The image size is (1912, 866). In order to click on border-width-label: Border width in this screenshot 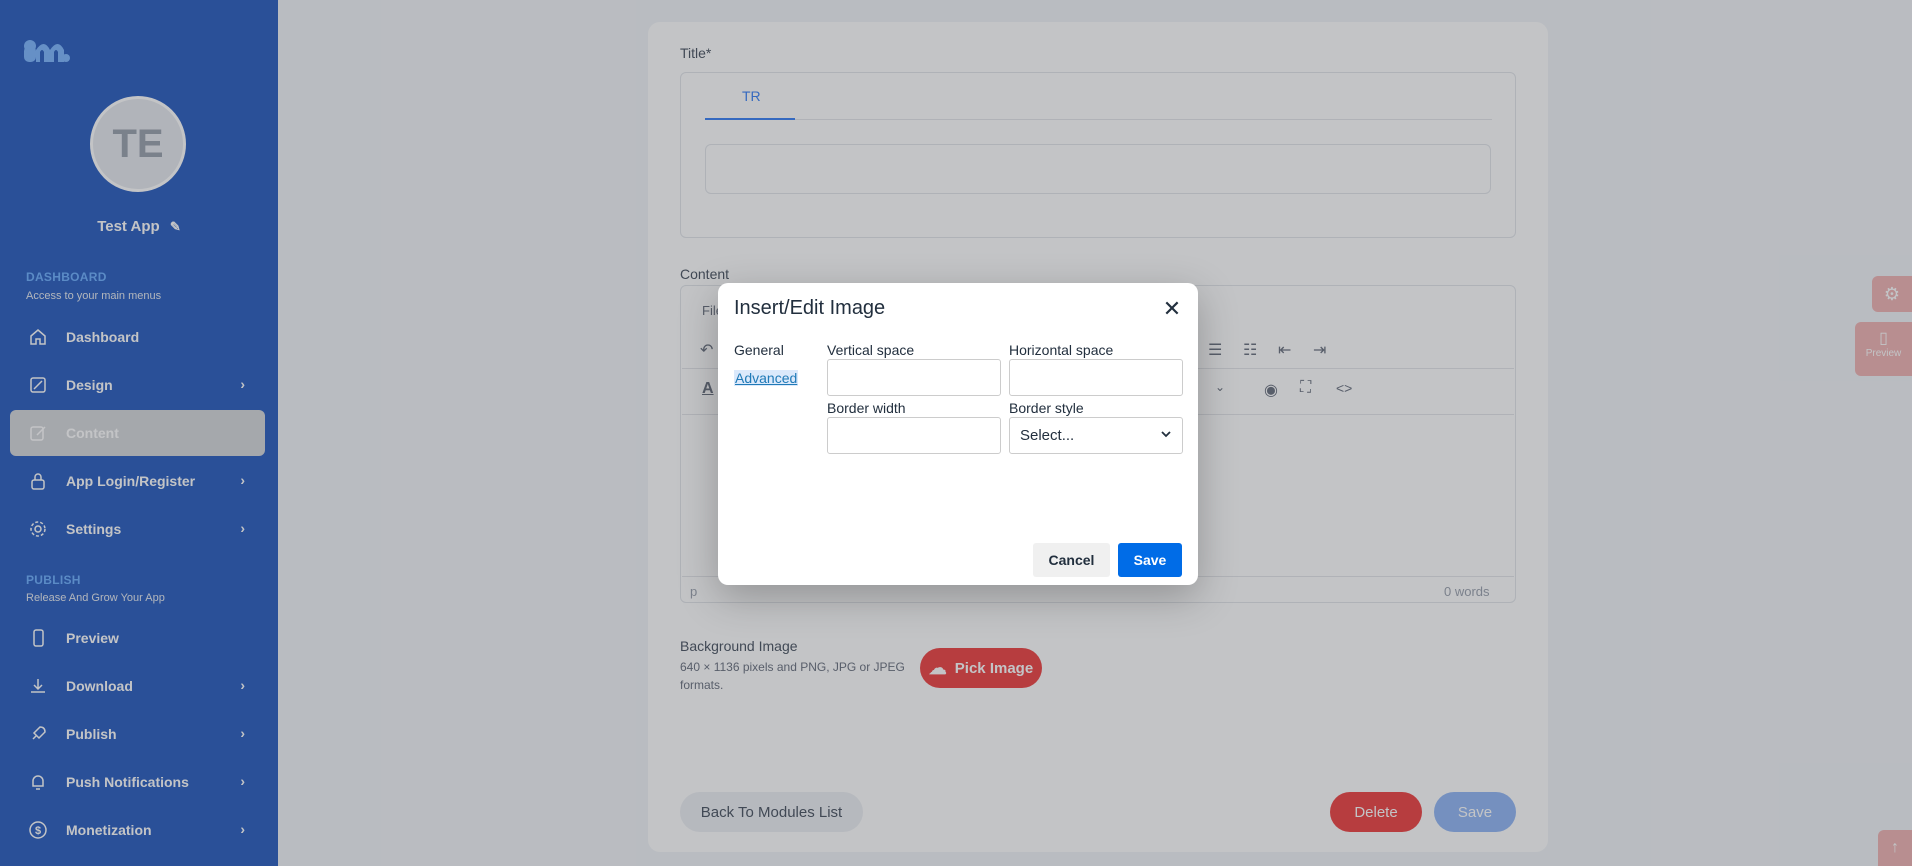, I will do `click(866, 408)`.